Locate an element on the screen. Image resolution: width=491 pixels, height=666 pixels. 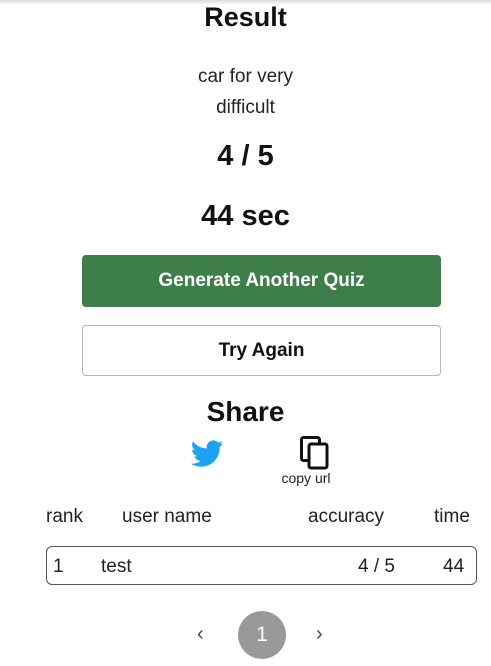
score-value: 4 / 5 is located at coordinates (245, 156).